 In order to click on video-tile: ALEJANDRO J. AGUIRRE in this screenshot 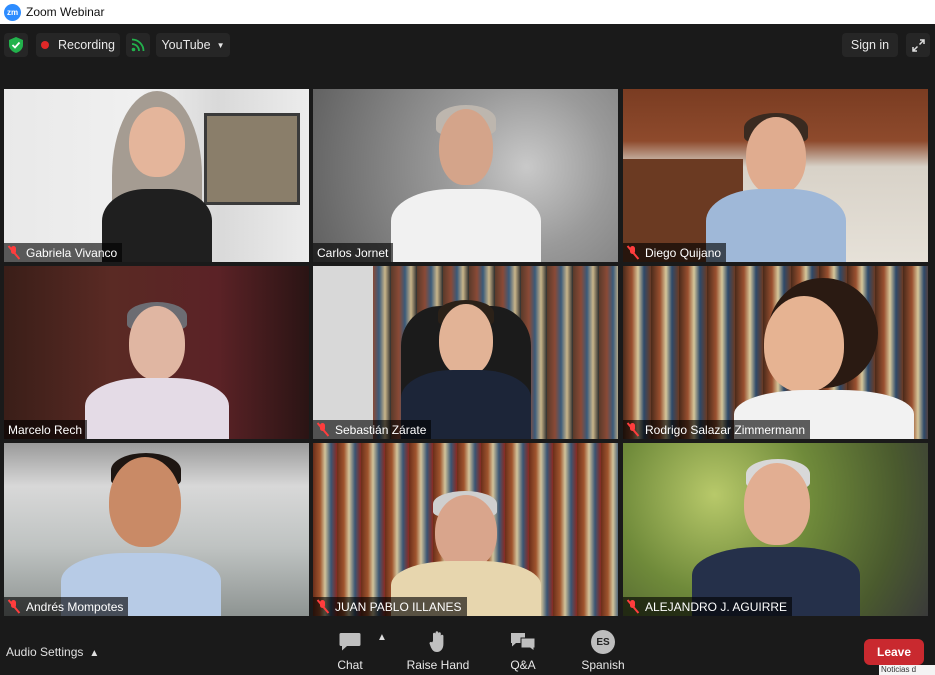, I will do `click(775, 529)`.